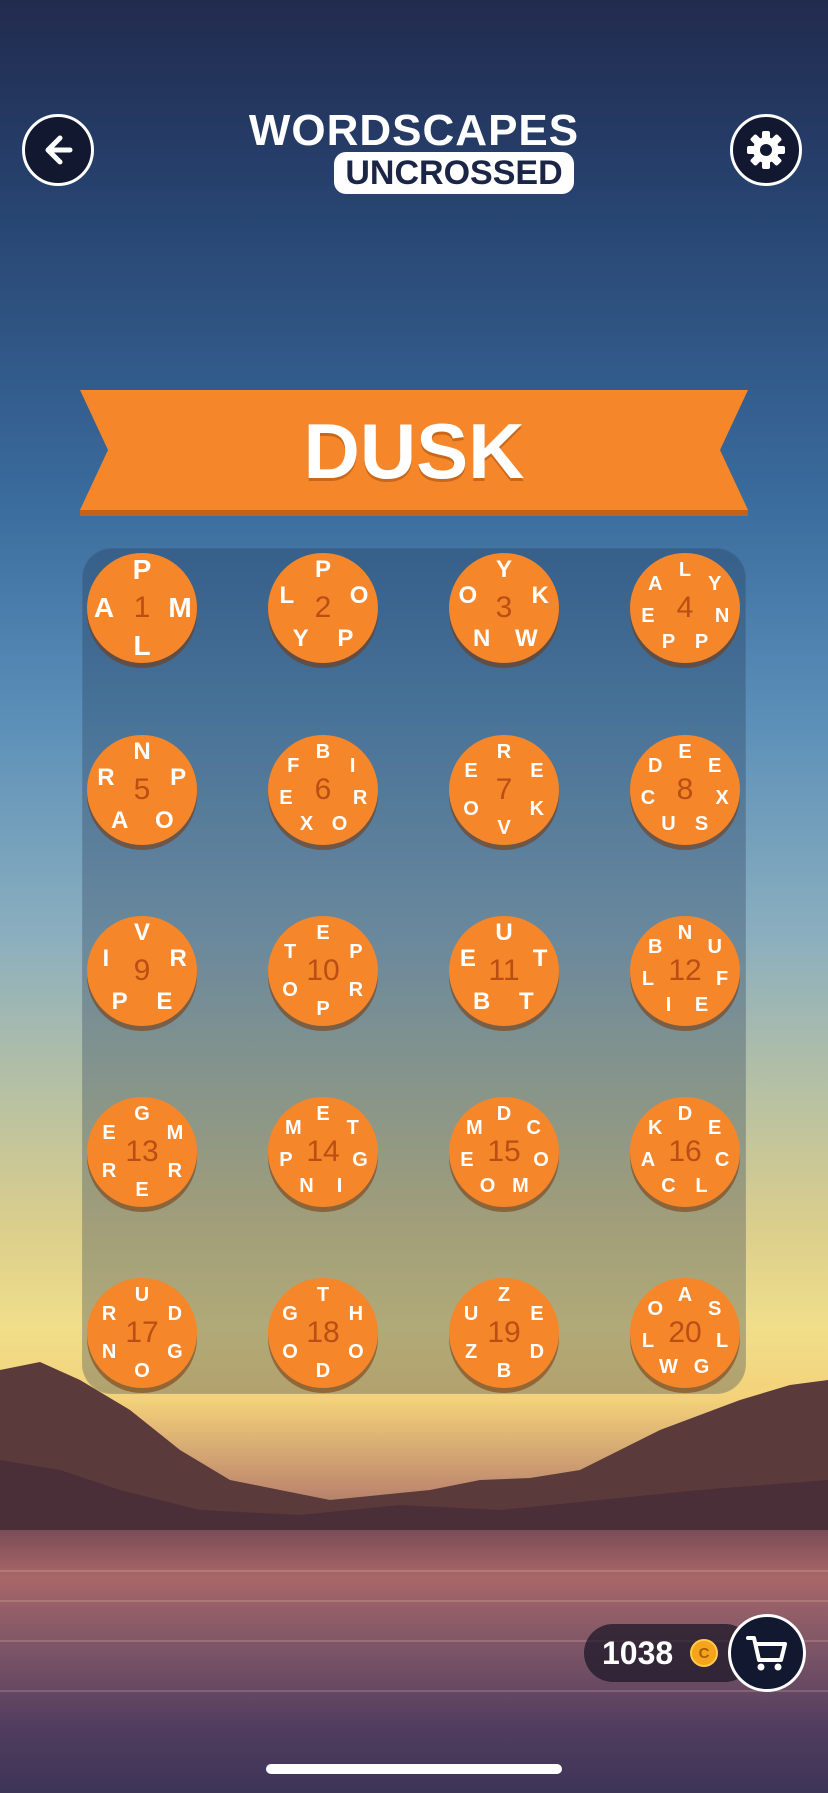 The width and height of the screenshot is (828, 1793). What do you see at coordinates (293, 765) in the screenshot?
I see `level-letter: F` at bounding box center [293, 765].